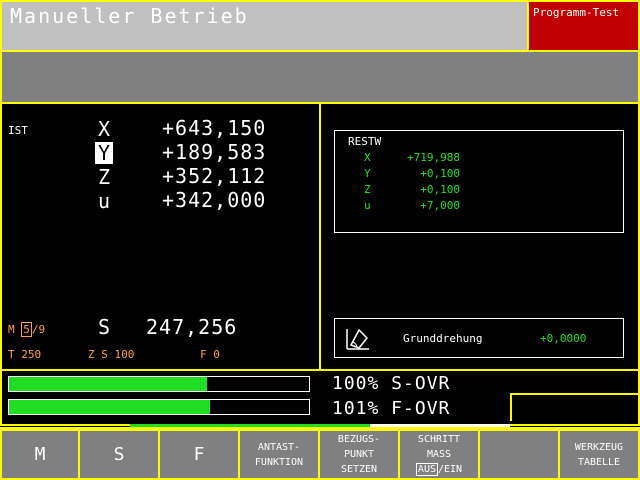  What do you see at coordinates (129, 16) in the screenshot?
I see `page-title: Manueller Betrieb` at bounding box center [129, 16].